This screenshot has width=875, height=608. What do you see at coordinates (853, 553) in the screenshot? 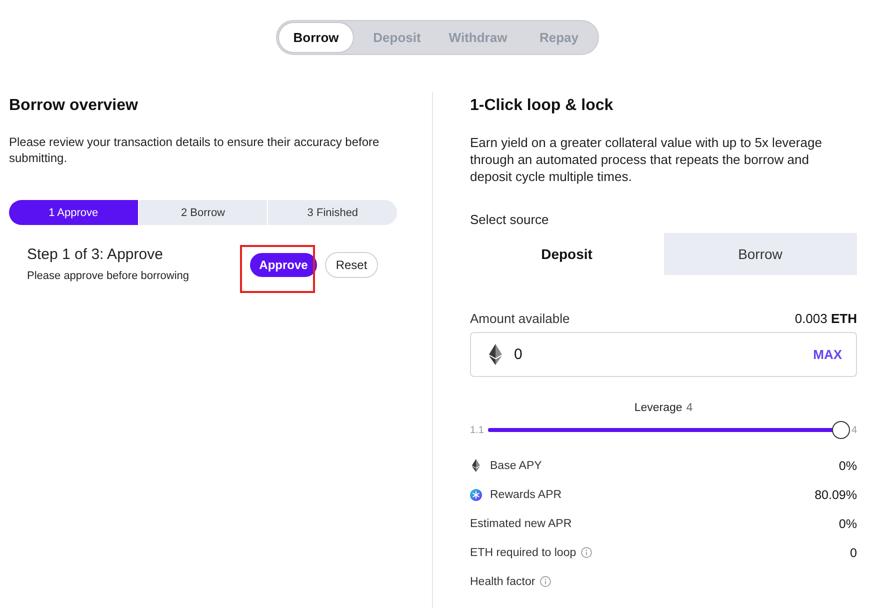
I see `stat-value: 0` at bounding box center [853, 553].